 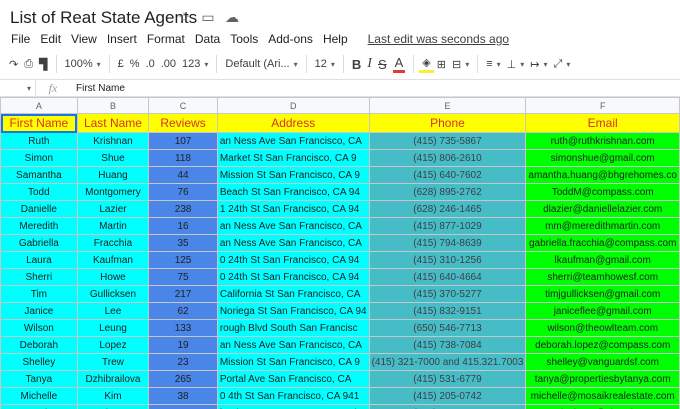 I want to click on cell-phone: (415) 640-7602, so click(x=447, y=175).